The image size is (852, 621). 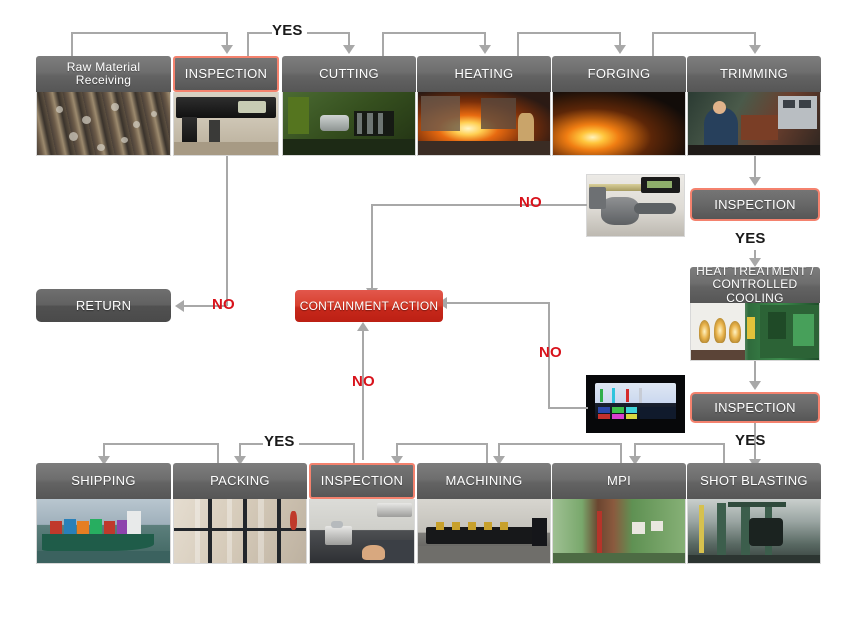 I want to click on connector-mpi-to-machining-span, so click(x=560, y=444).